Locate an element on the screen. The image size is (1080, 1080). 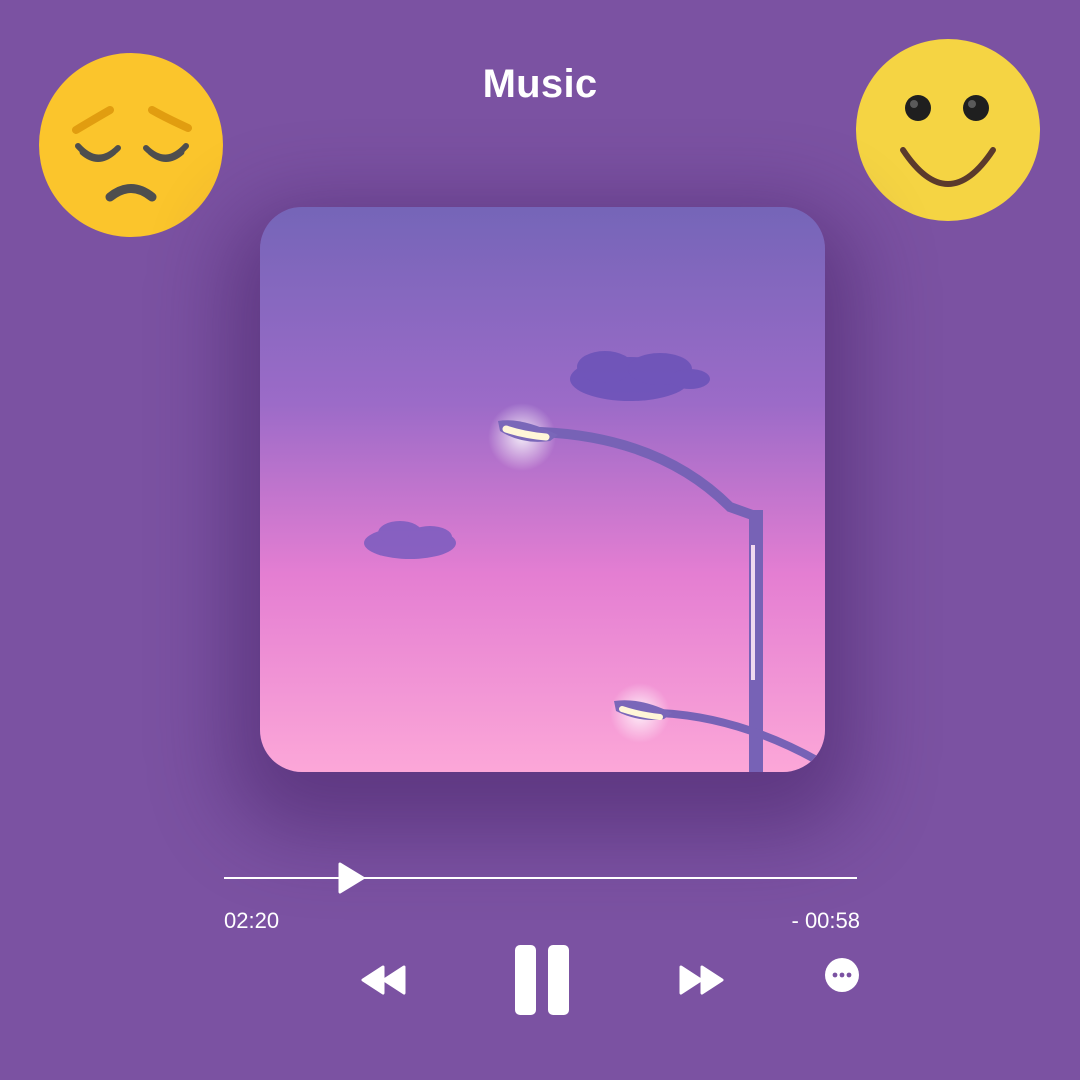
progress-scrubber-knob is located at coordinates (351, 878).